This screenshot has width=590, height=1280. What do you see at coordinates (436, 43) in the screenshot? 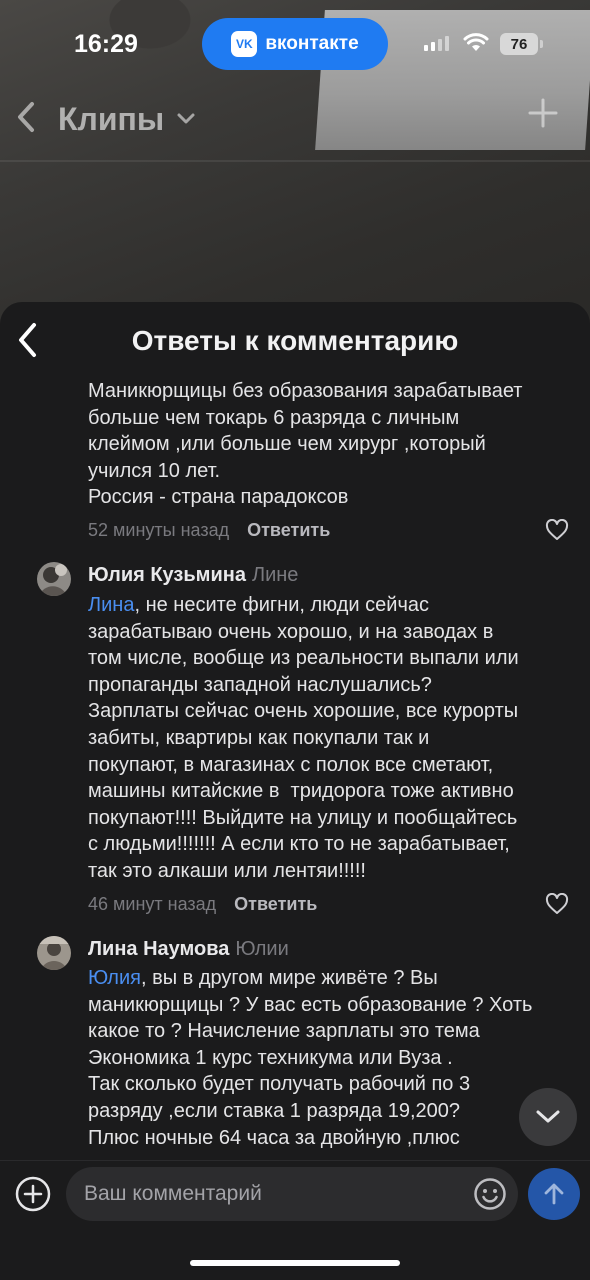
I see `cellular-signal-icon` at bounding box center [436, 43].